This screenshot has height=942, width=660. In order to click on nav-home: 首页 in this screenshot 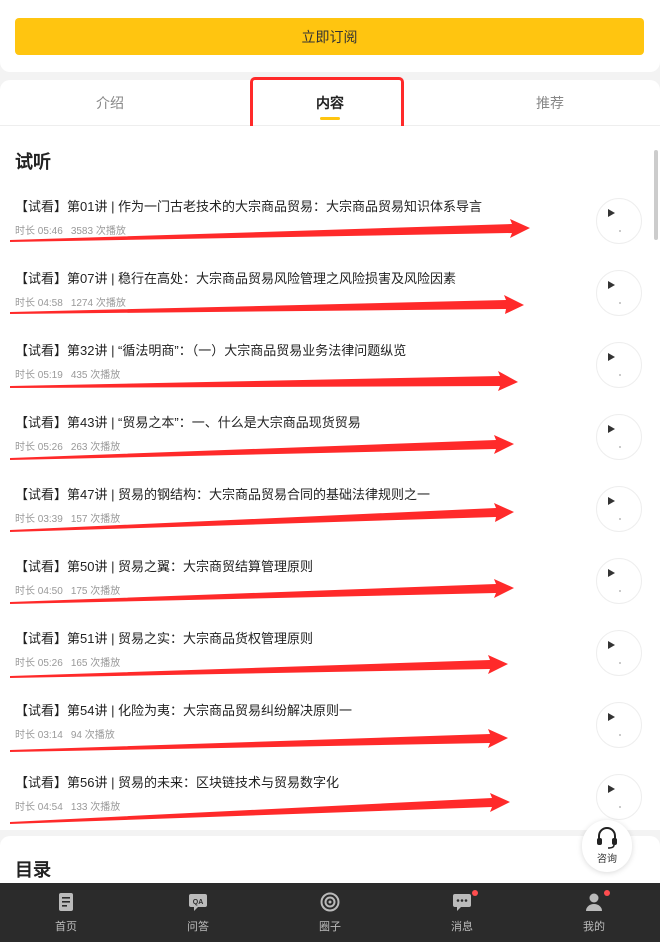, I will do `click(66, 912)`.